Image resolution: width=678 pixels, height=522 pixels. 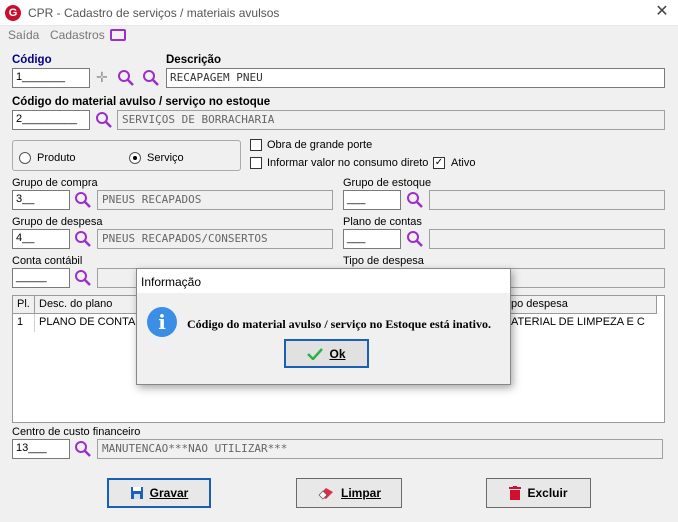 I want to click on grupo-compra-label: Grupo de compra, so click(x=55, y=183).